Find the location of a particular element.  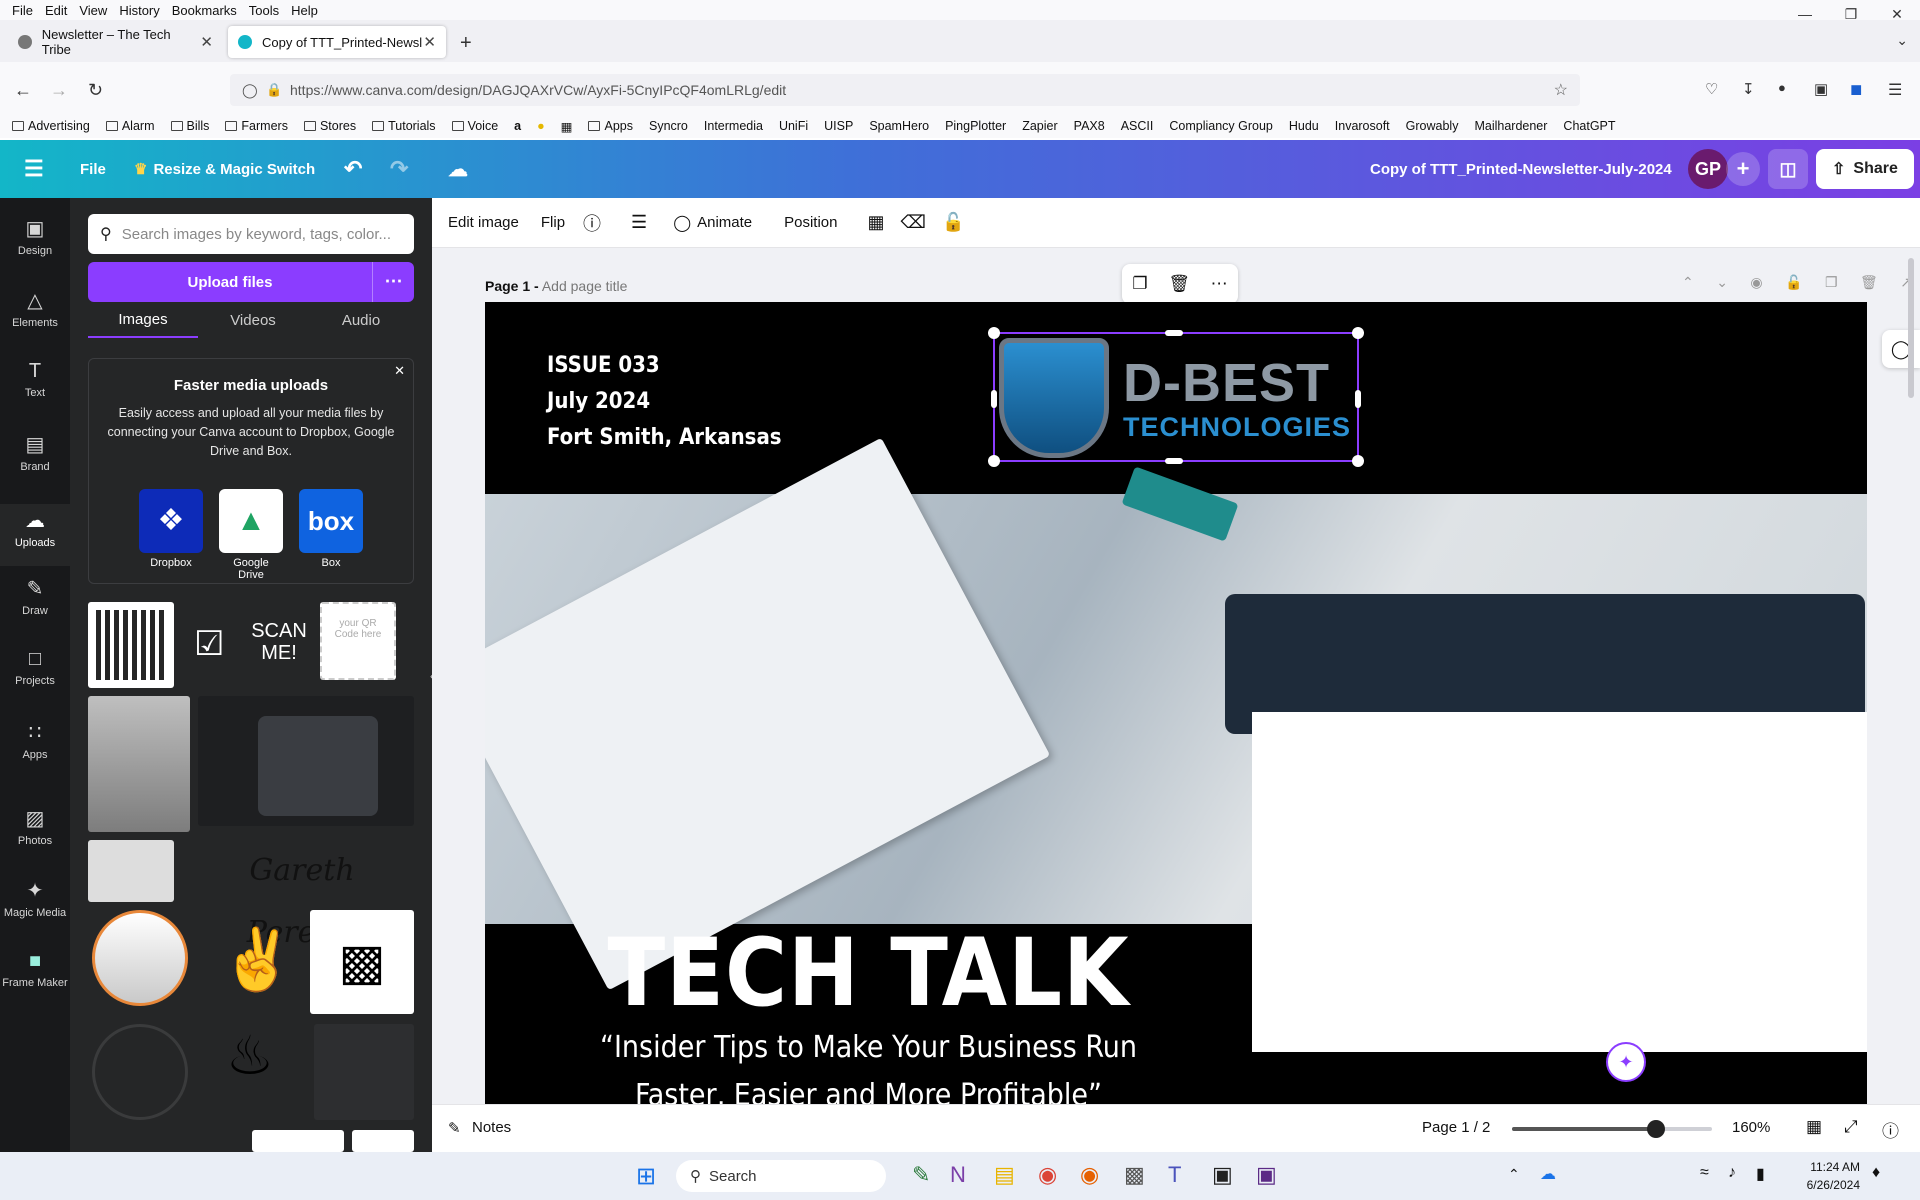

bingo-card-thumbnail is located at coordinates (364, 1072).